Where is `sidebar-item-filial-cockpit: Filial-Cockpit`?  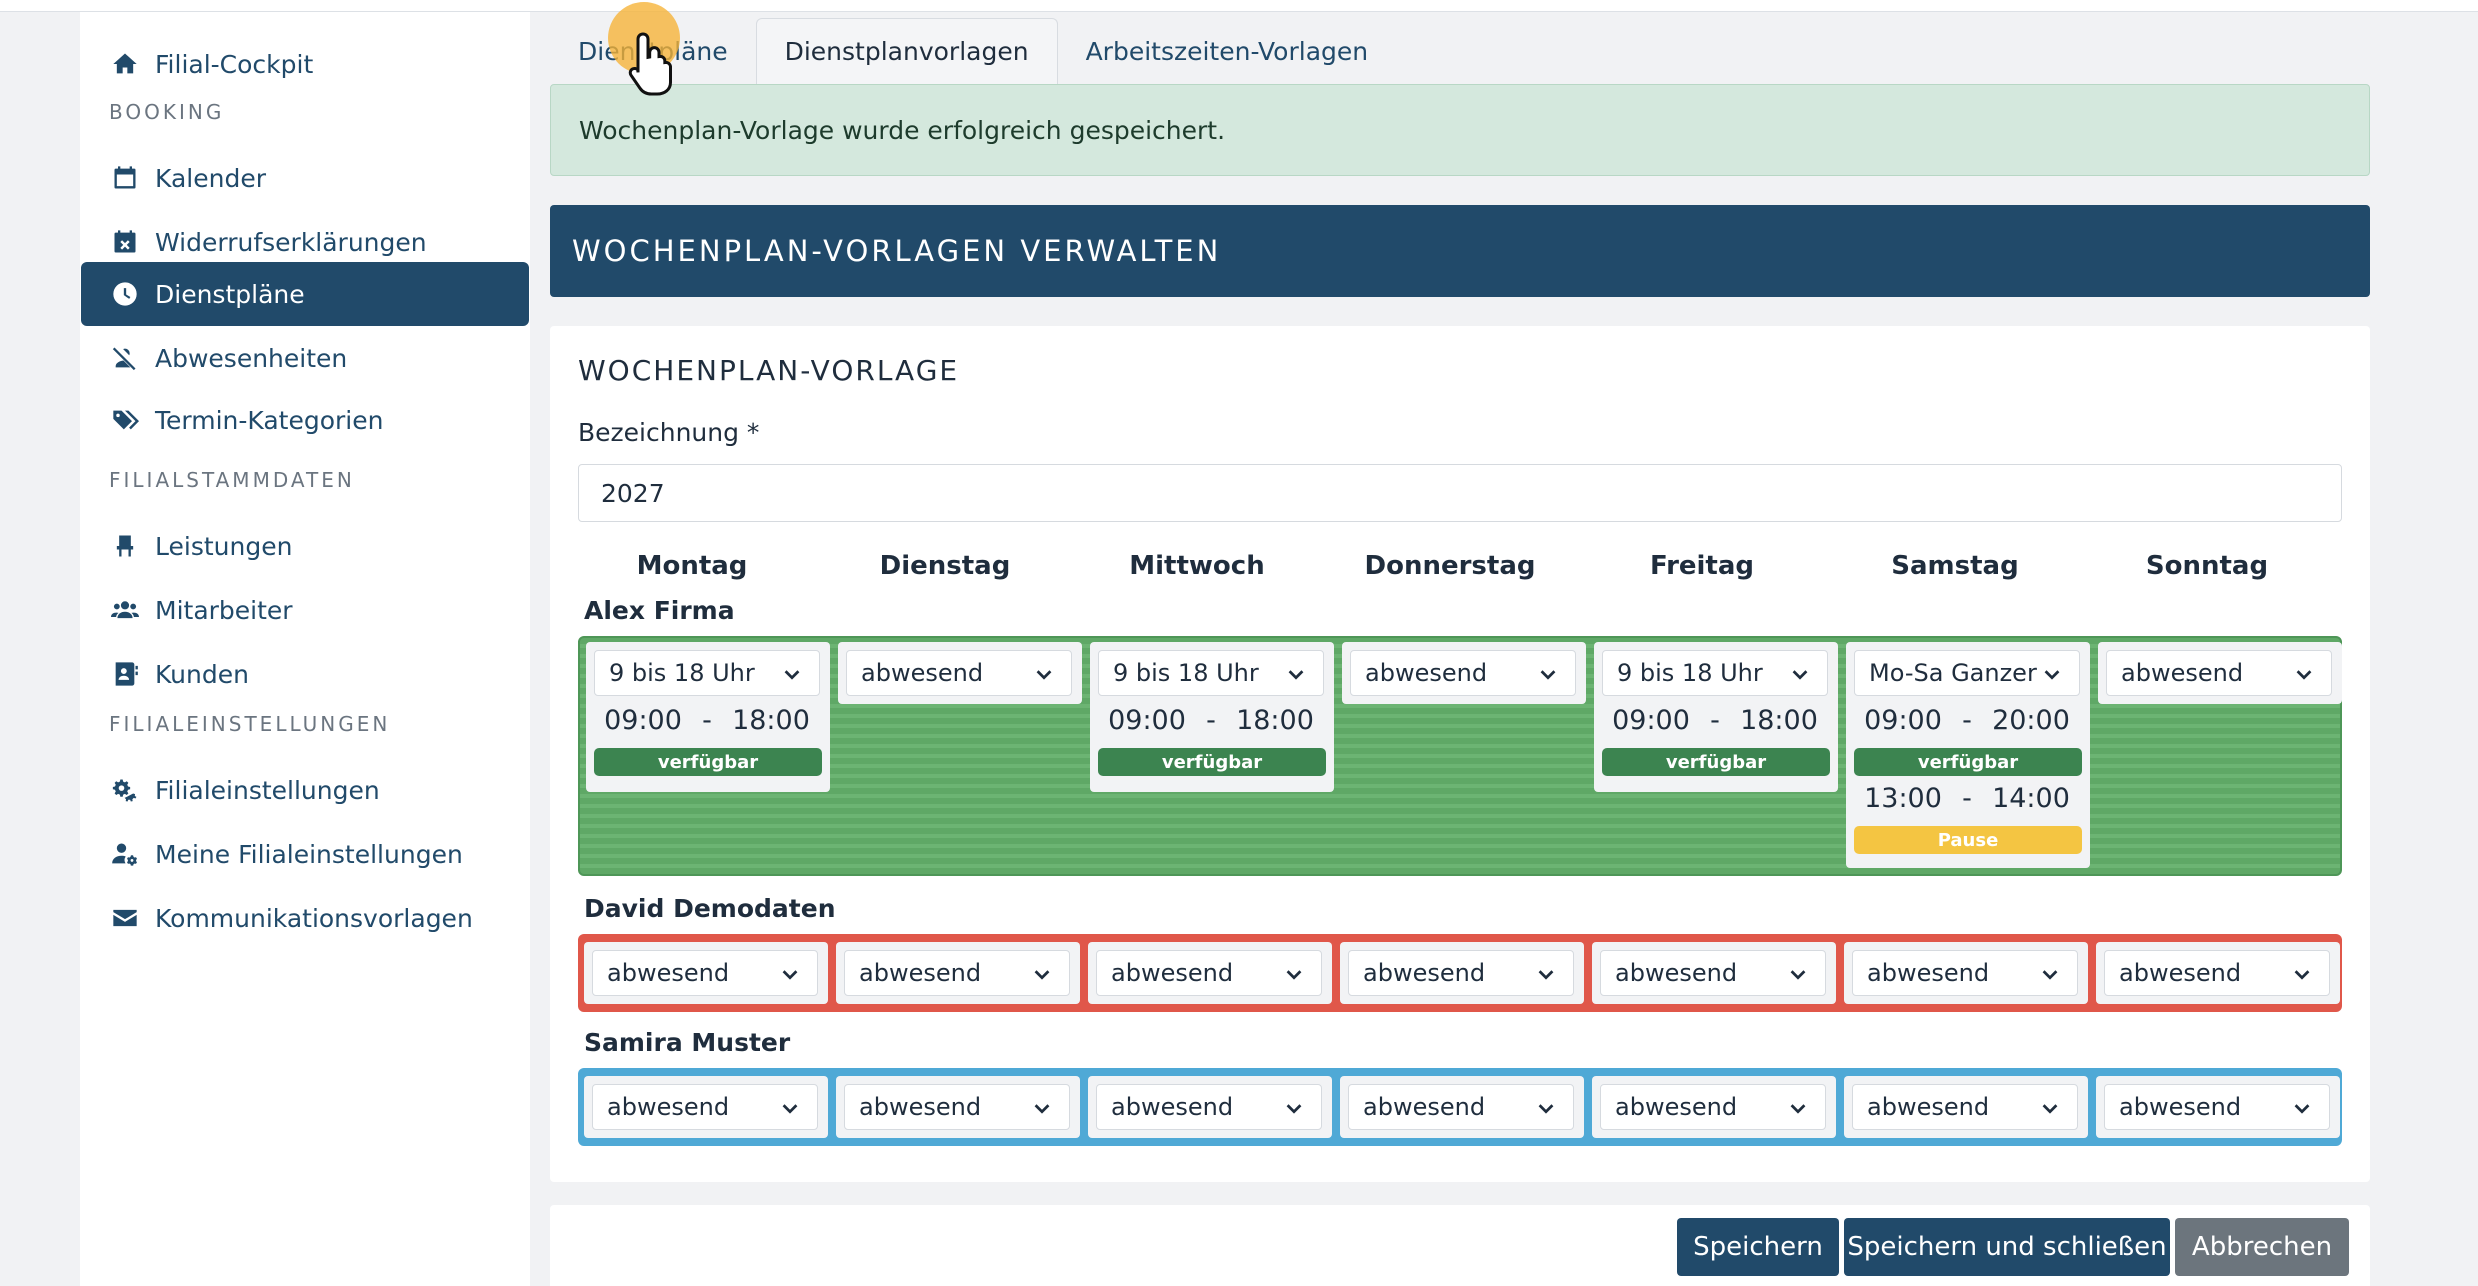 sidebar-item-filial-cockpit: Filial-Cockpit is located at coordinates (305, 64).